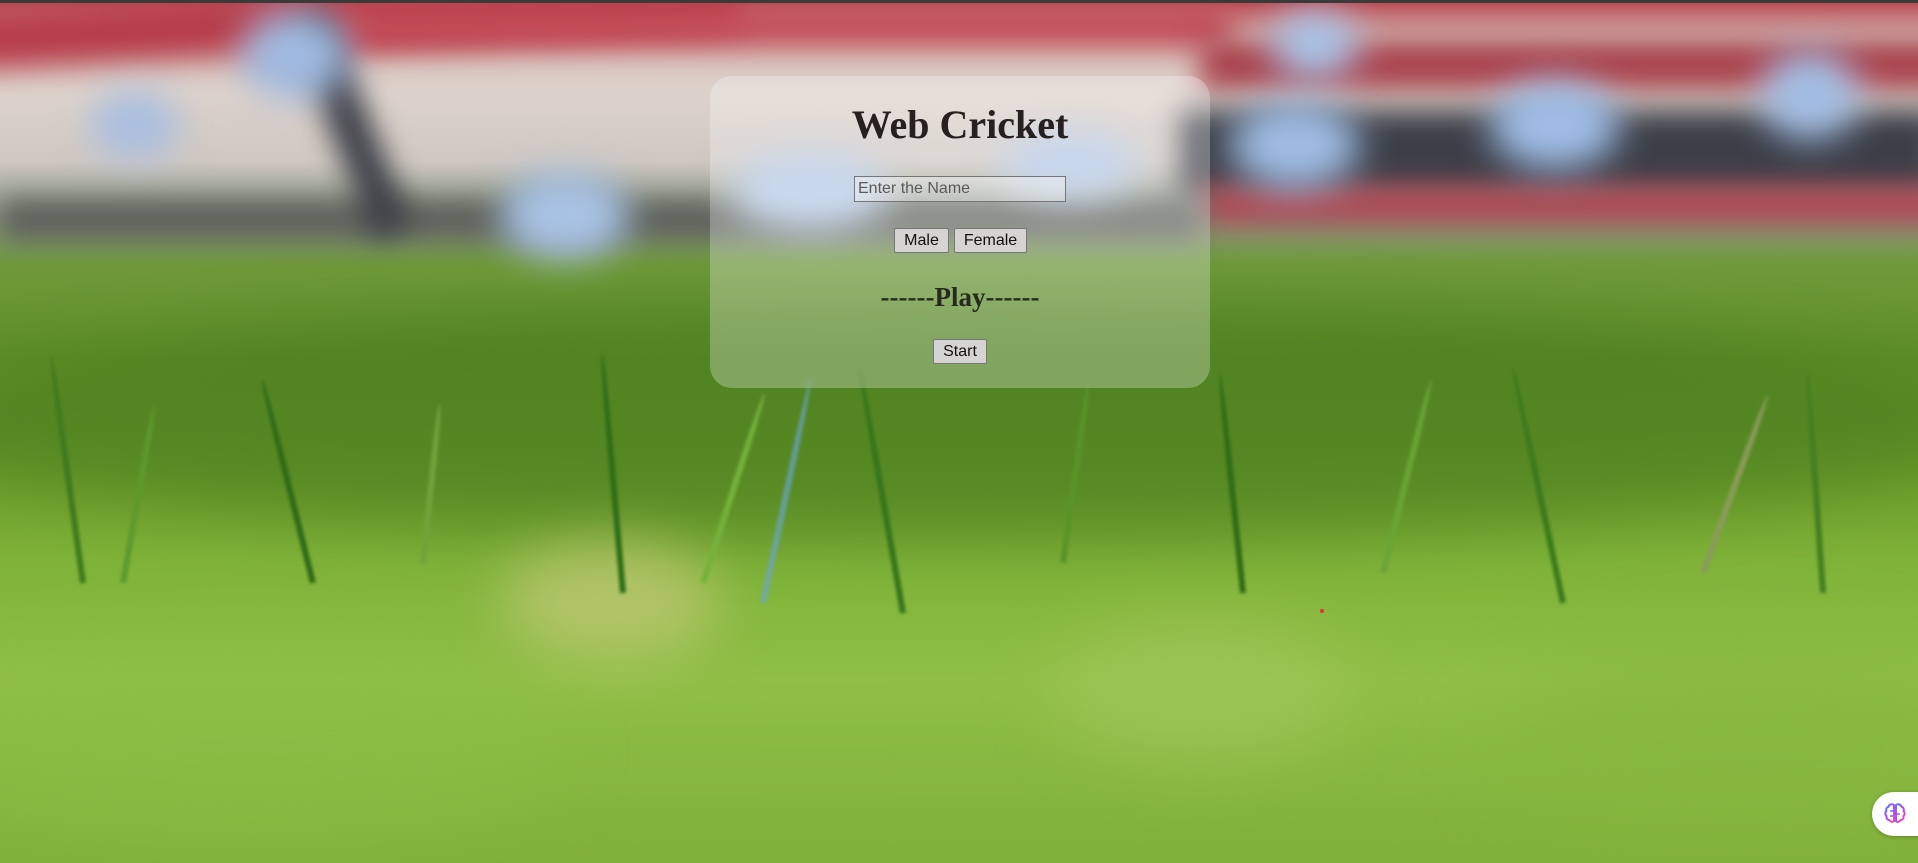 The image size is (1918, 863). What do you see at coordinates (959, 1) in the screenshot?
I see `browser-top-edge` at bounding box center [959, 1].